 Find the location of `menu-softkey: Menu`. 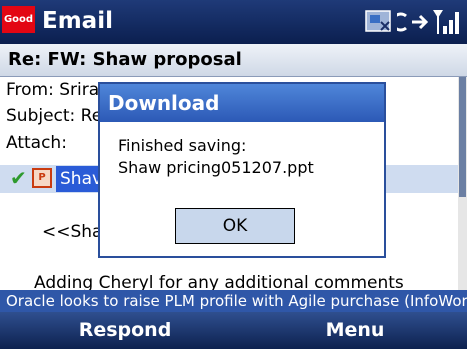

menu-softkey: Menu is located at coordinates (355, 330).